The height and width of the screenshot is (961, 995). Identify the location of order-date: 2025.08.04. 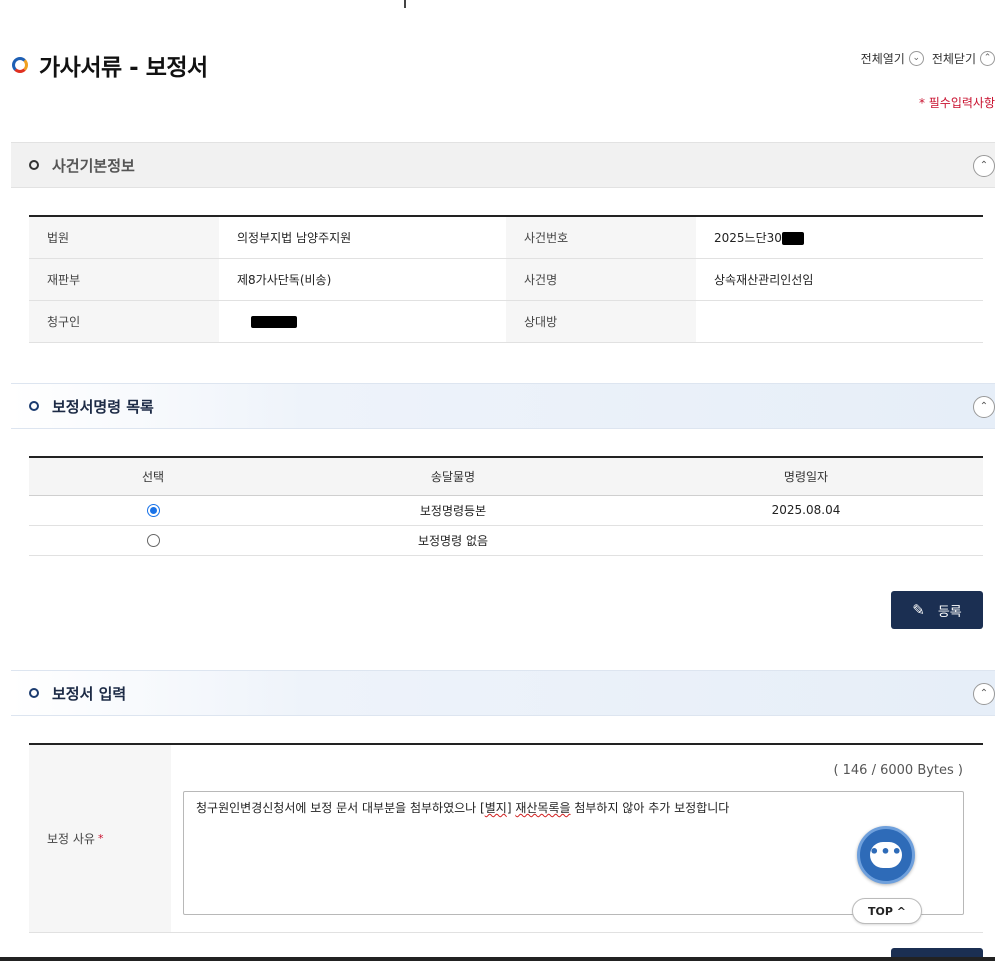
(806, 510).